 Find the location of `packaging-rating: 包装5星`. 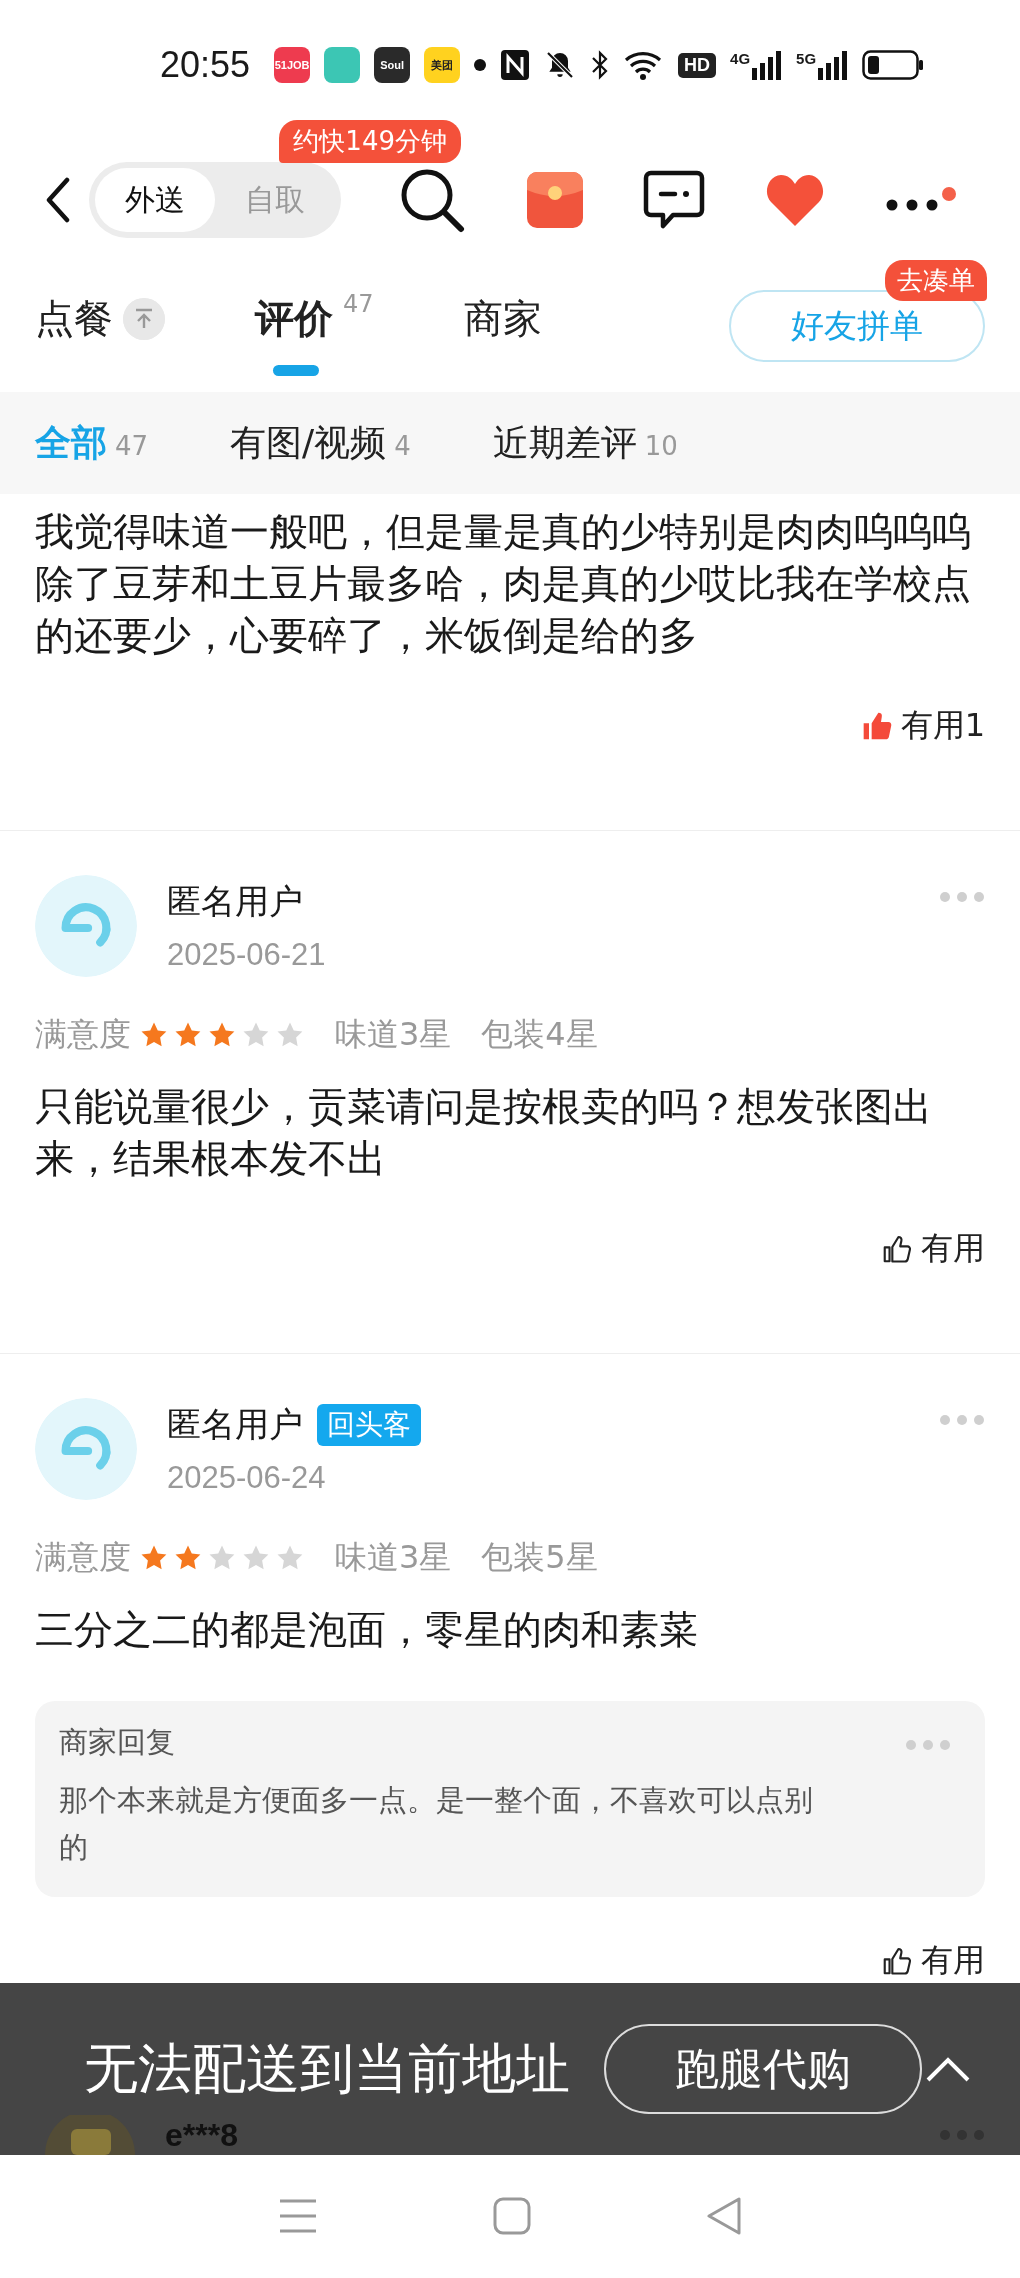

packaging-rating: 包装5星 is located at coordinates (539, 1557).